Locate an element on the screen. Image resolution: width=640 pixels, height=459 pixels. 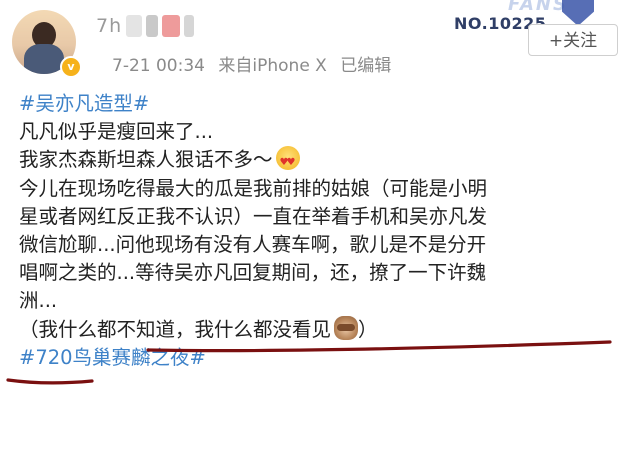
hashtag-link: #720鸟巢赛麟之夜# is located at coordinates (112, 357).